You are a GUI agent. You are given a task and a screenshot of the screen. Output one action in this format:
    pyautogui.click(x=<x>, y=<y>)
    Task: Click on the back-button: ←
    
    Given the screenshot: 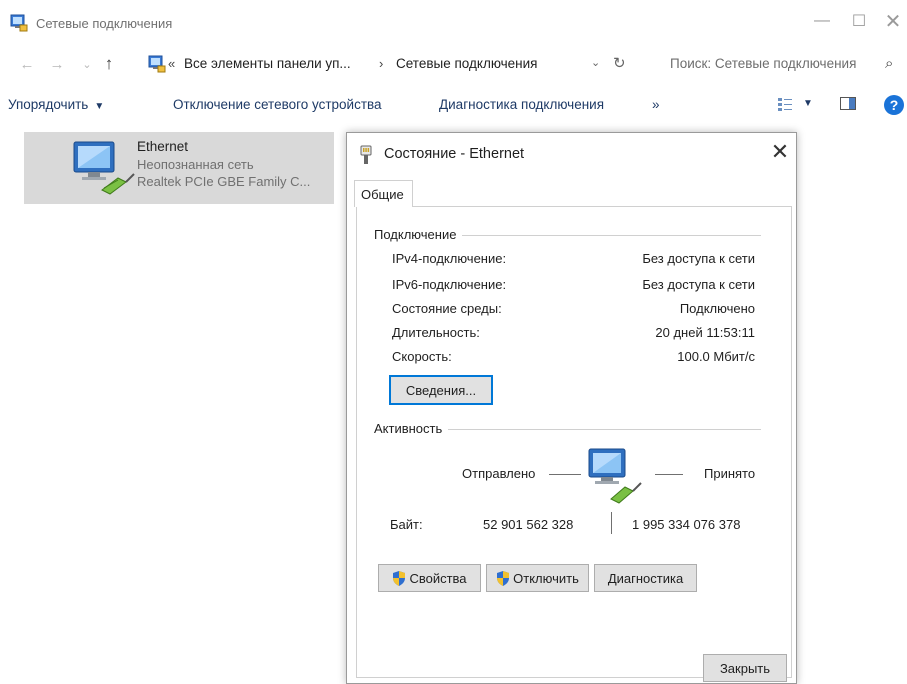 What is the action you would take?
    pyautogui.click(x=27, y=64)
    